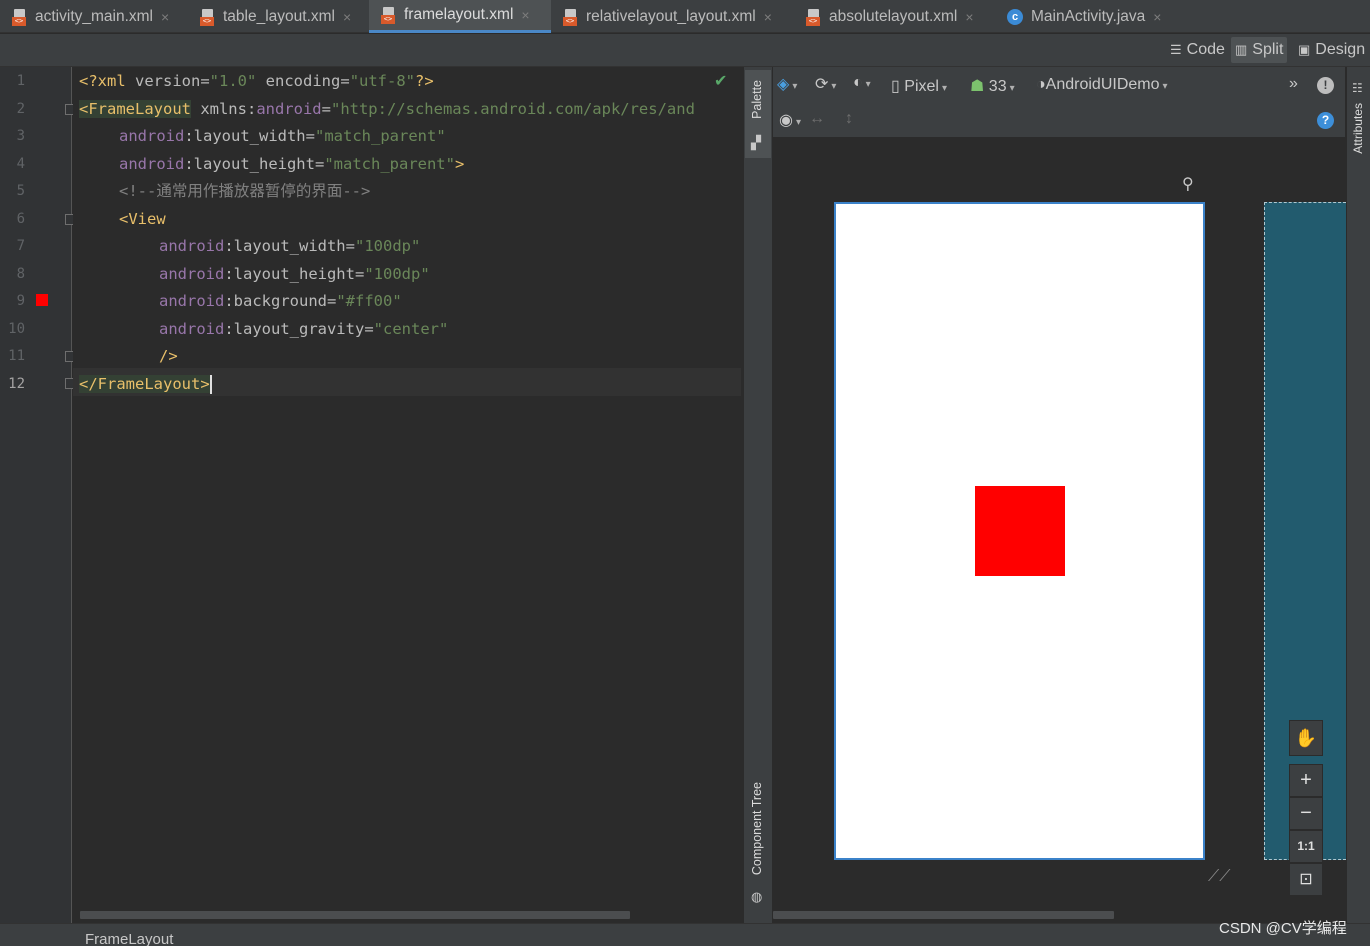 This screenshot has height=946, width=1370. Describe the element at coordinates (720, 80) in the screenshot. I see `no-problems-check-icon: ✔` at that location.